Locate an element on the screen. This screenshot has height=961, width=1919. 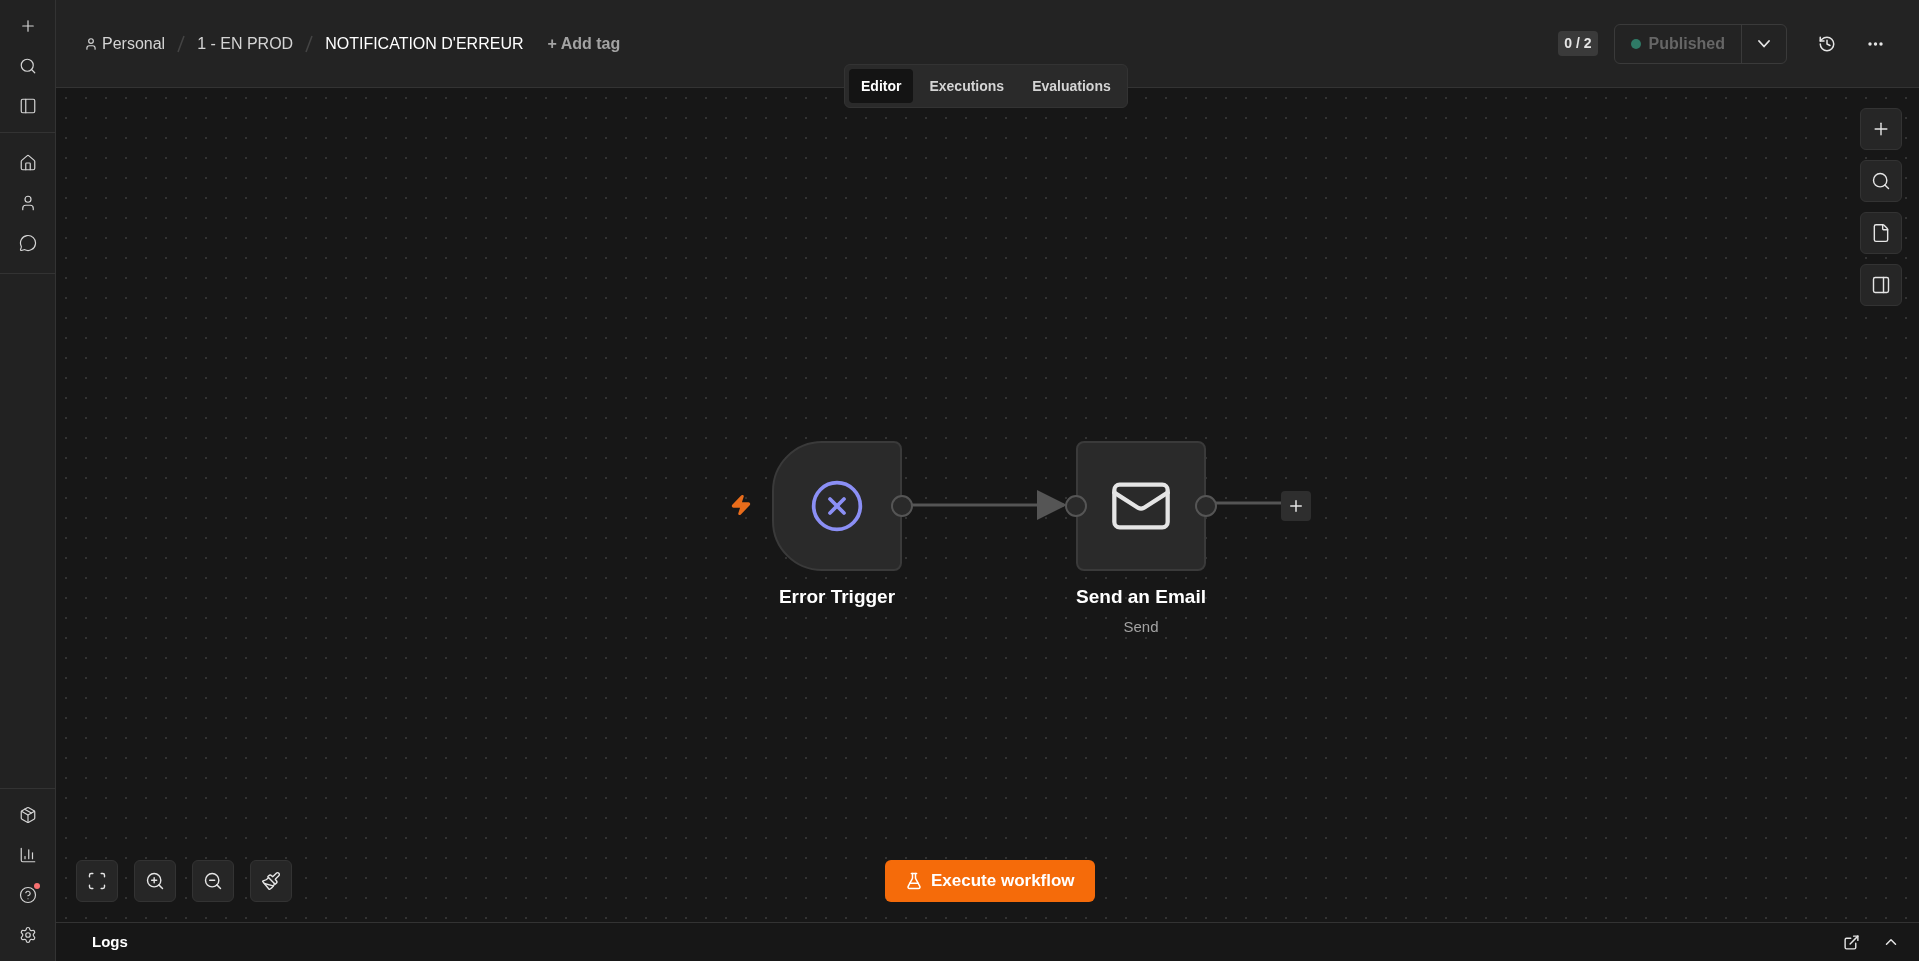
fit-view-button is located at coordinates (97, 881).